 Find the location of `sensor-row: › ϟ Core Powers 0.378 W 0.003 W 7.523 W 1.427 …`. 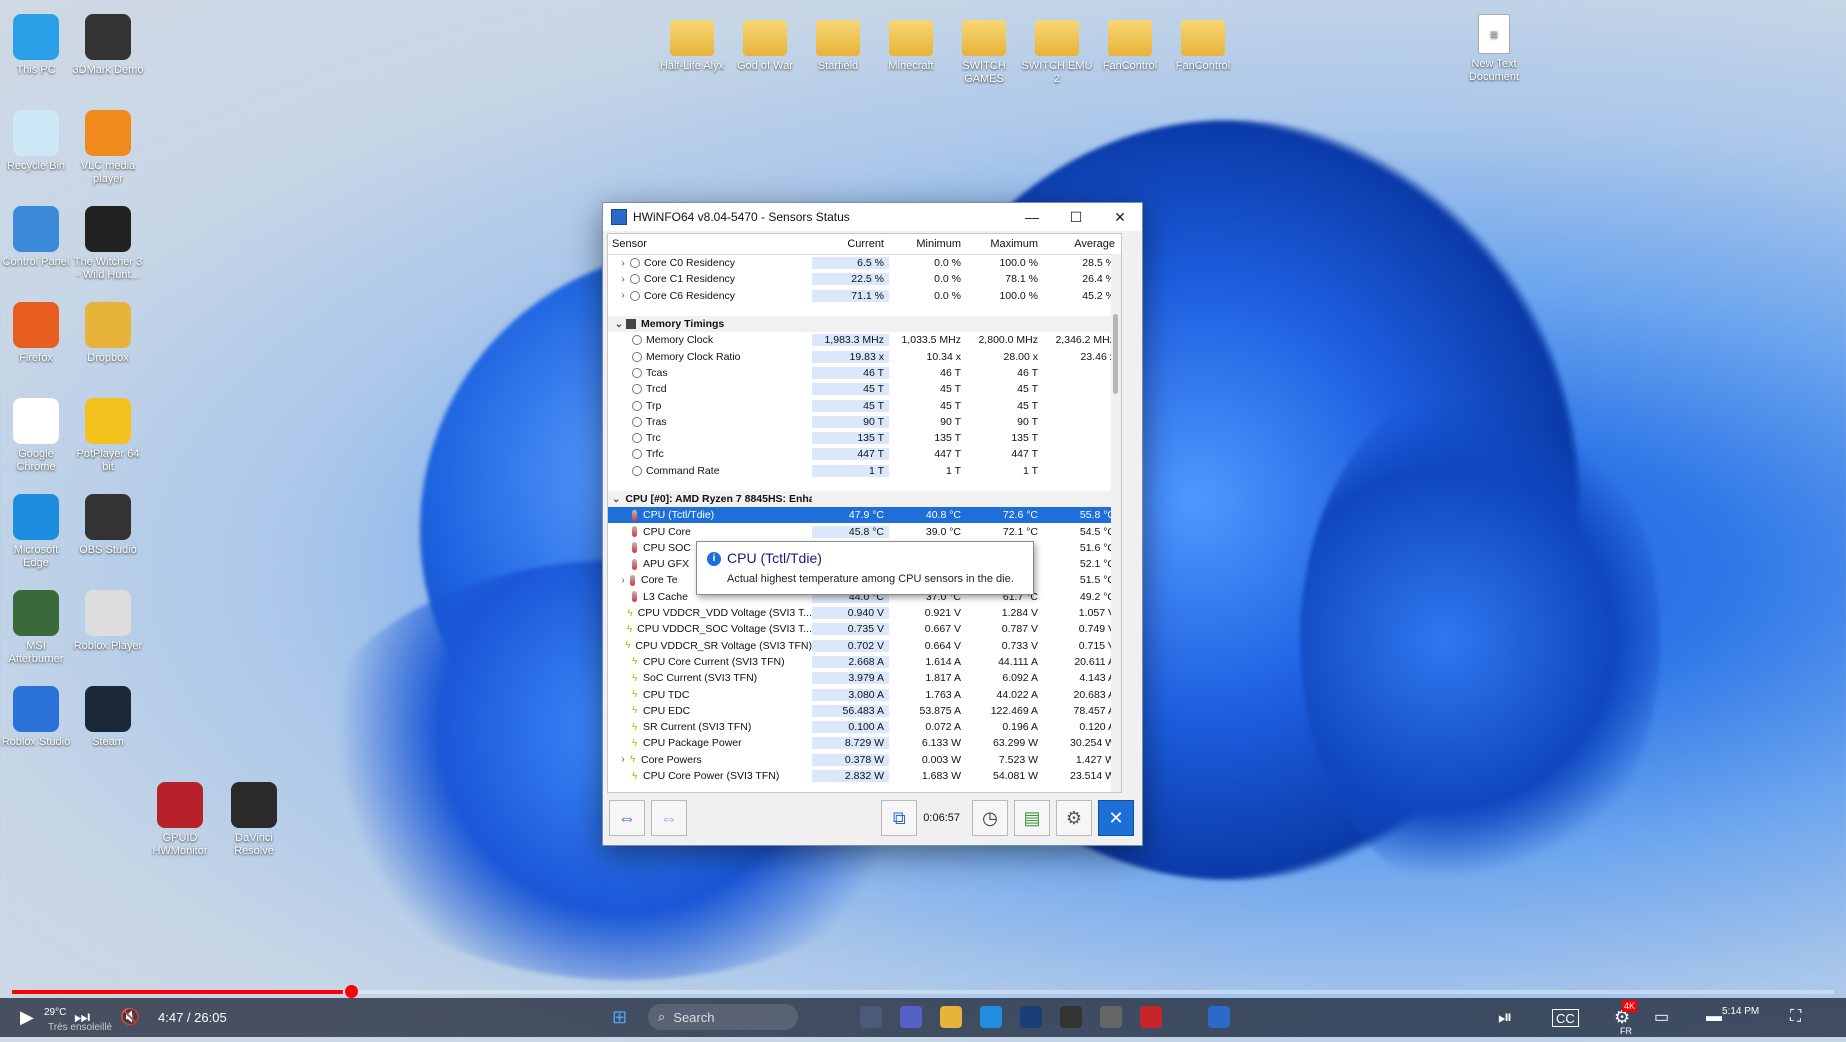

sensor-row: › ϟ Core Powers 0.378 W 0.003 W 7.523 W 1.427 … is located at coordinates (864, 760).